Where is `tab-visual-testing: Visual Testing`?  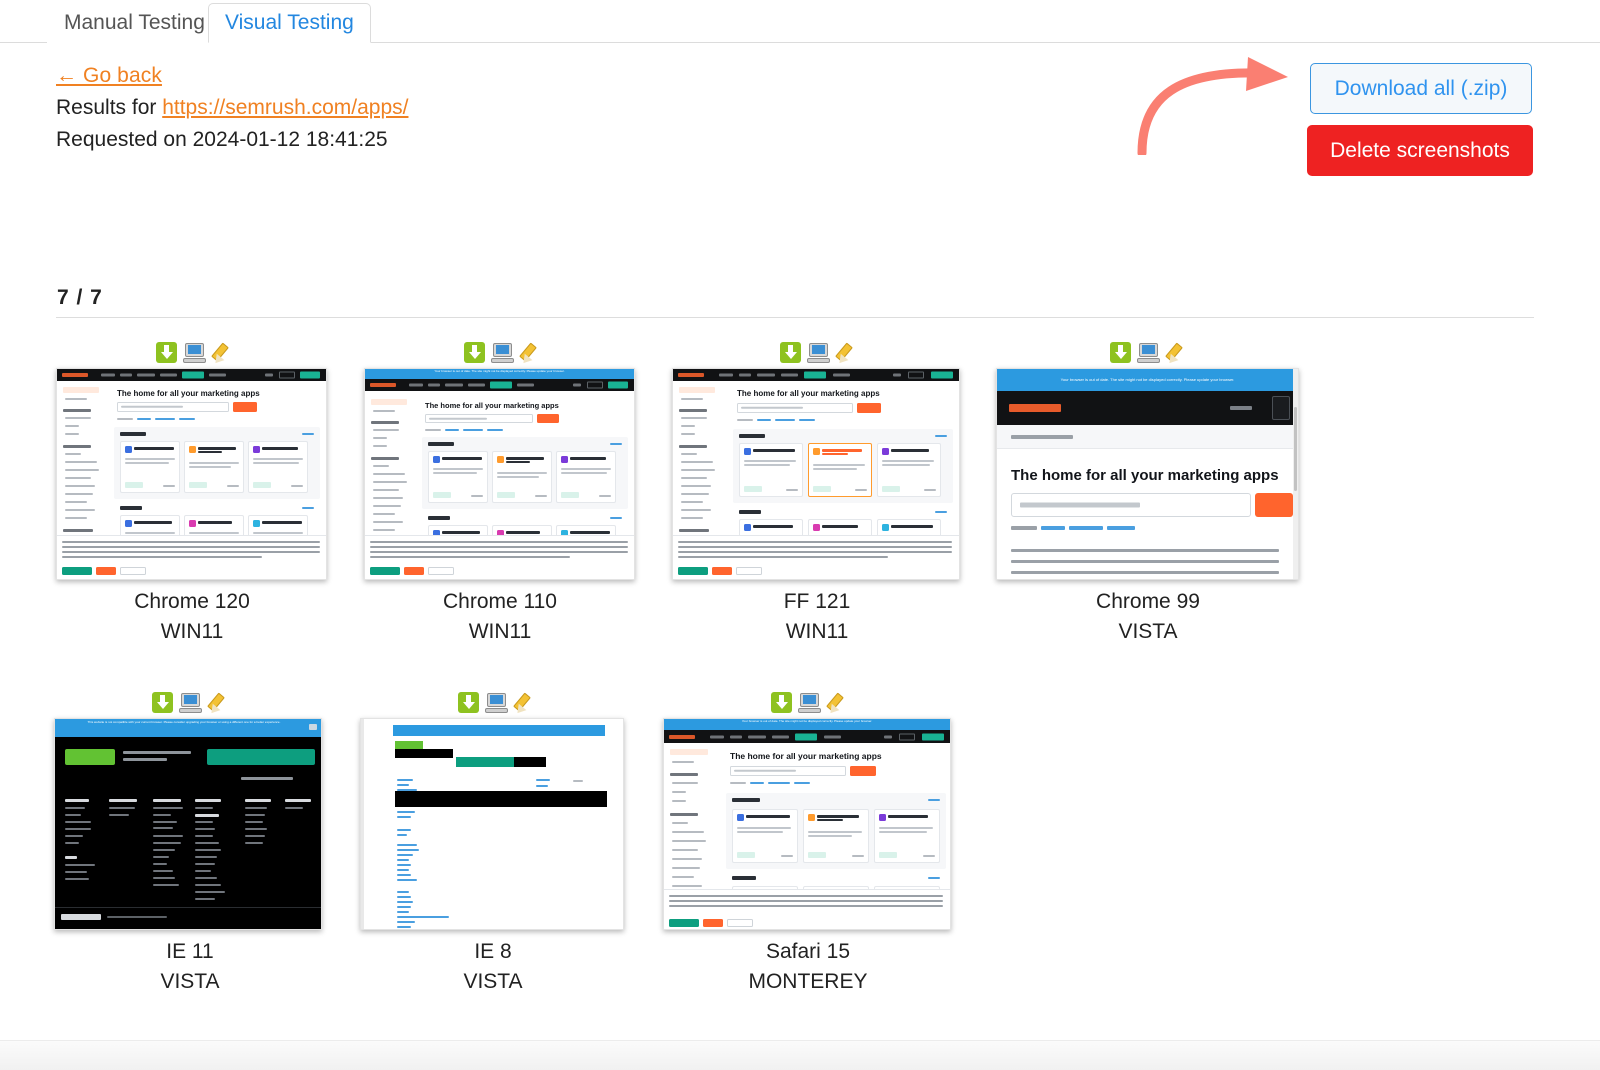
tab-visual-testing: Visual Testing is located at coordinates (289, 23).